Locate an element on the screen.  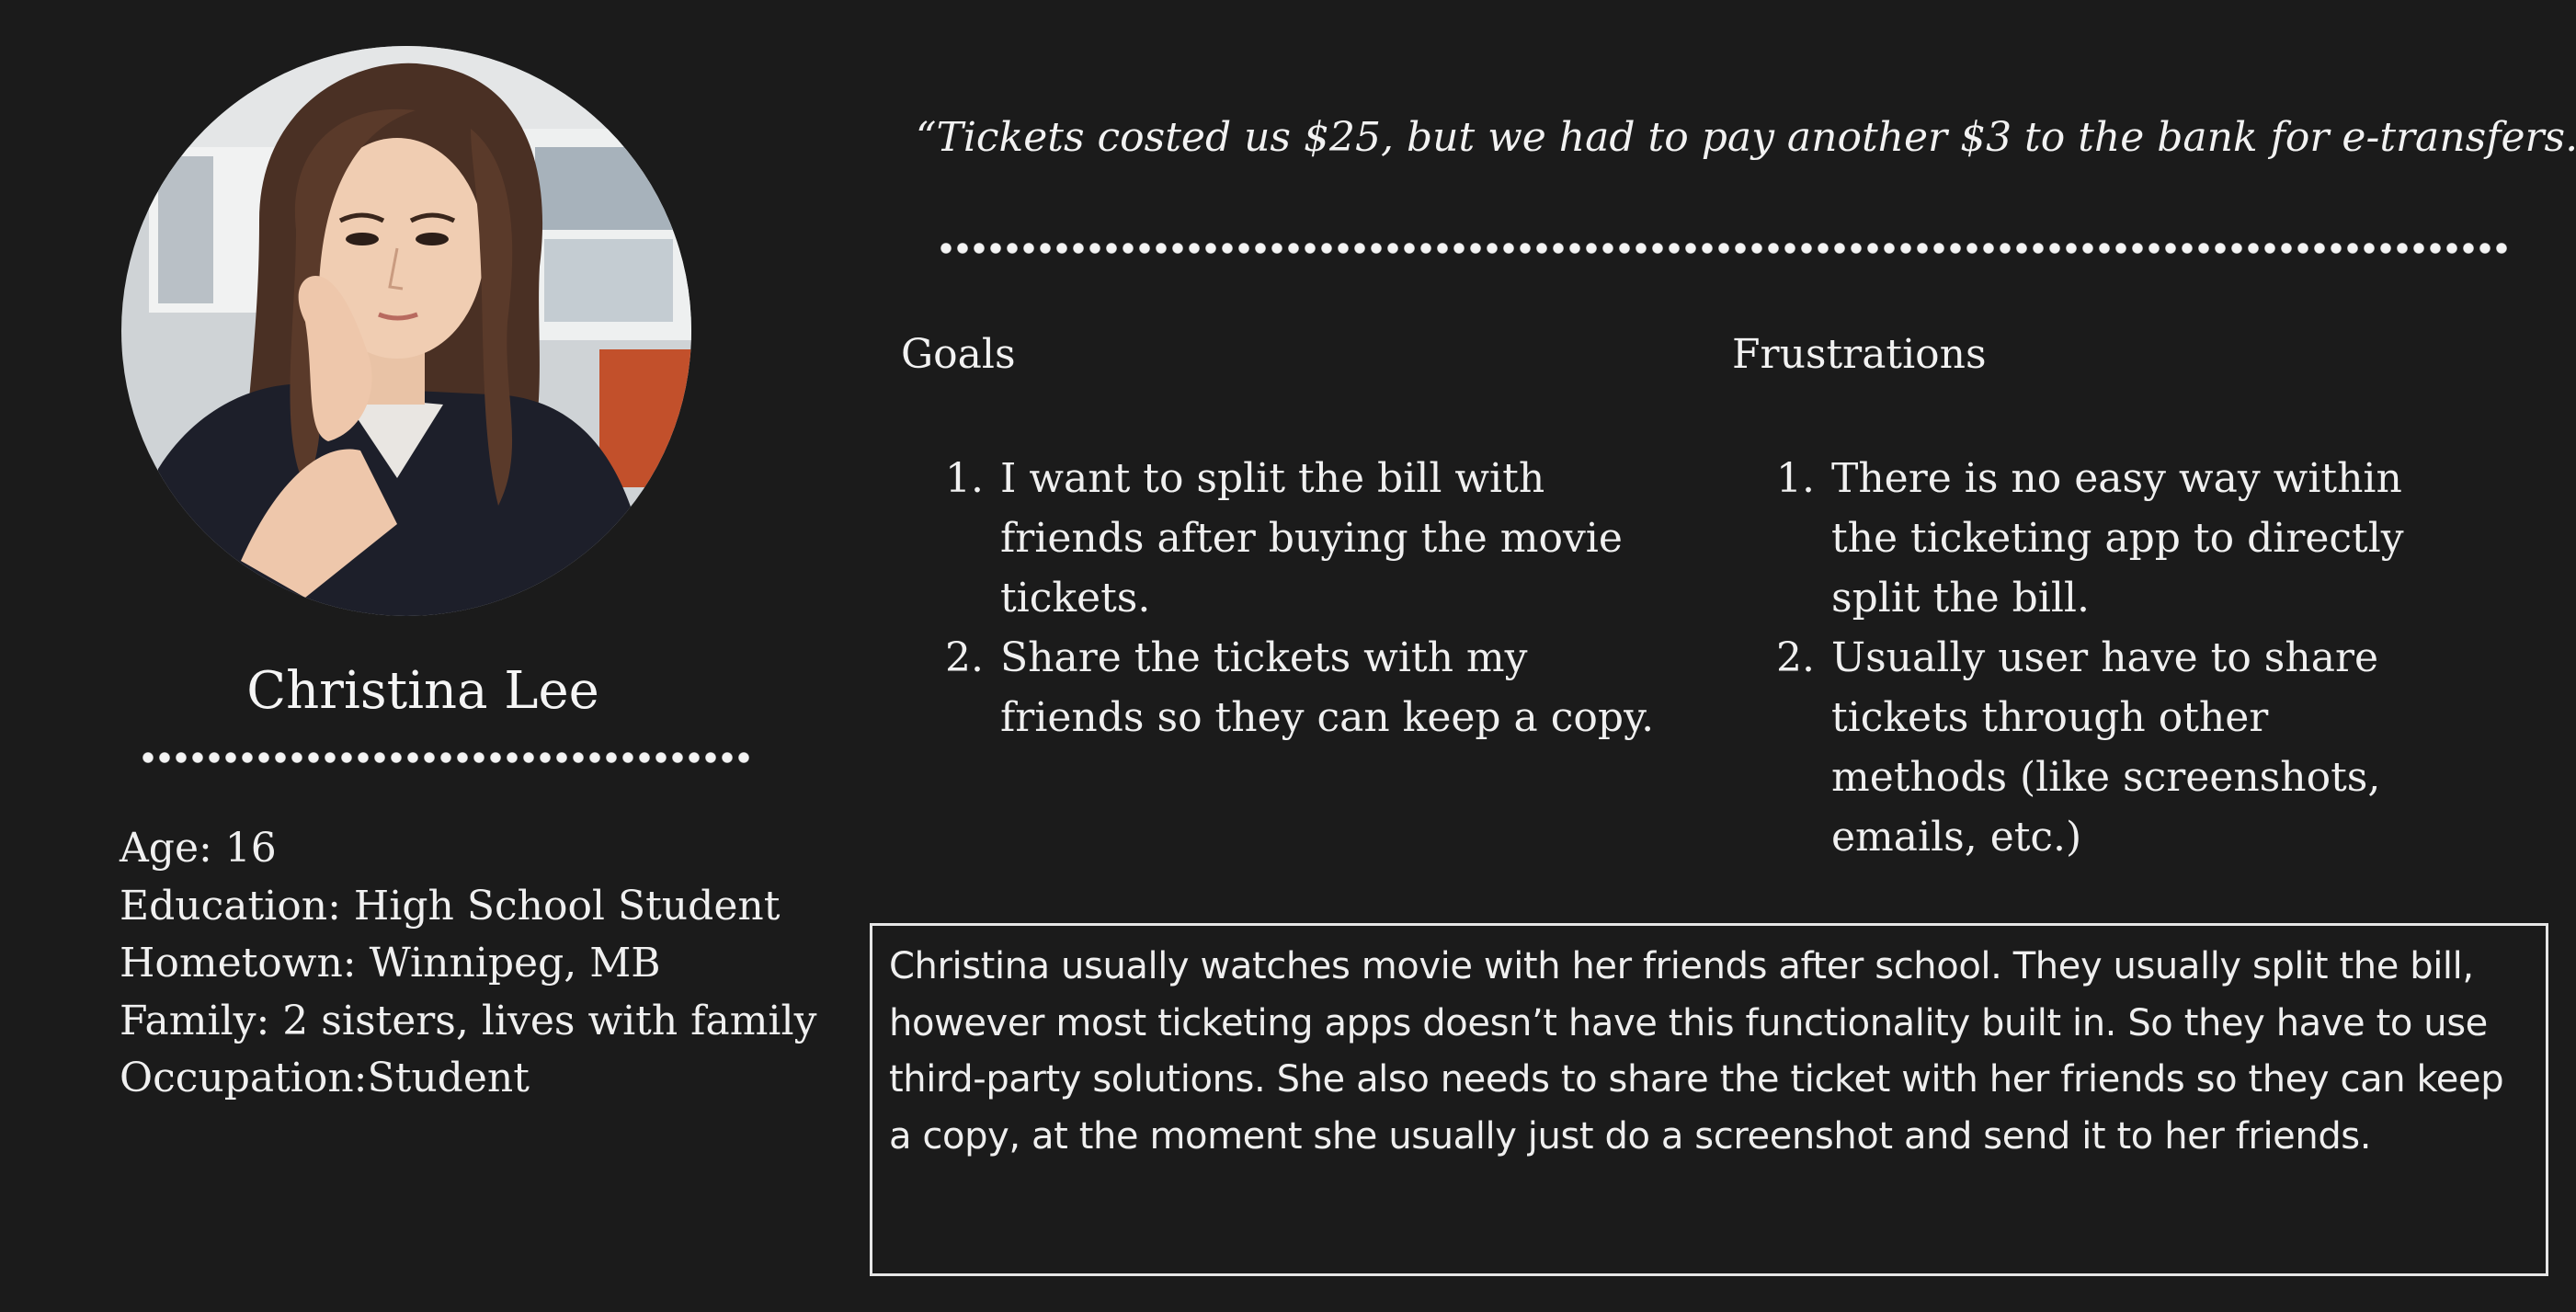
quote-divider is located at coordinates (1725, 249).